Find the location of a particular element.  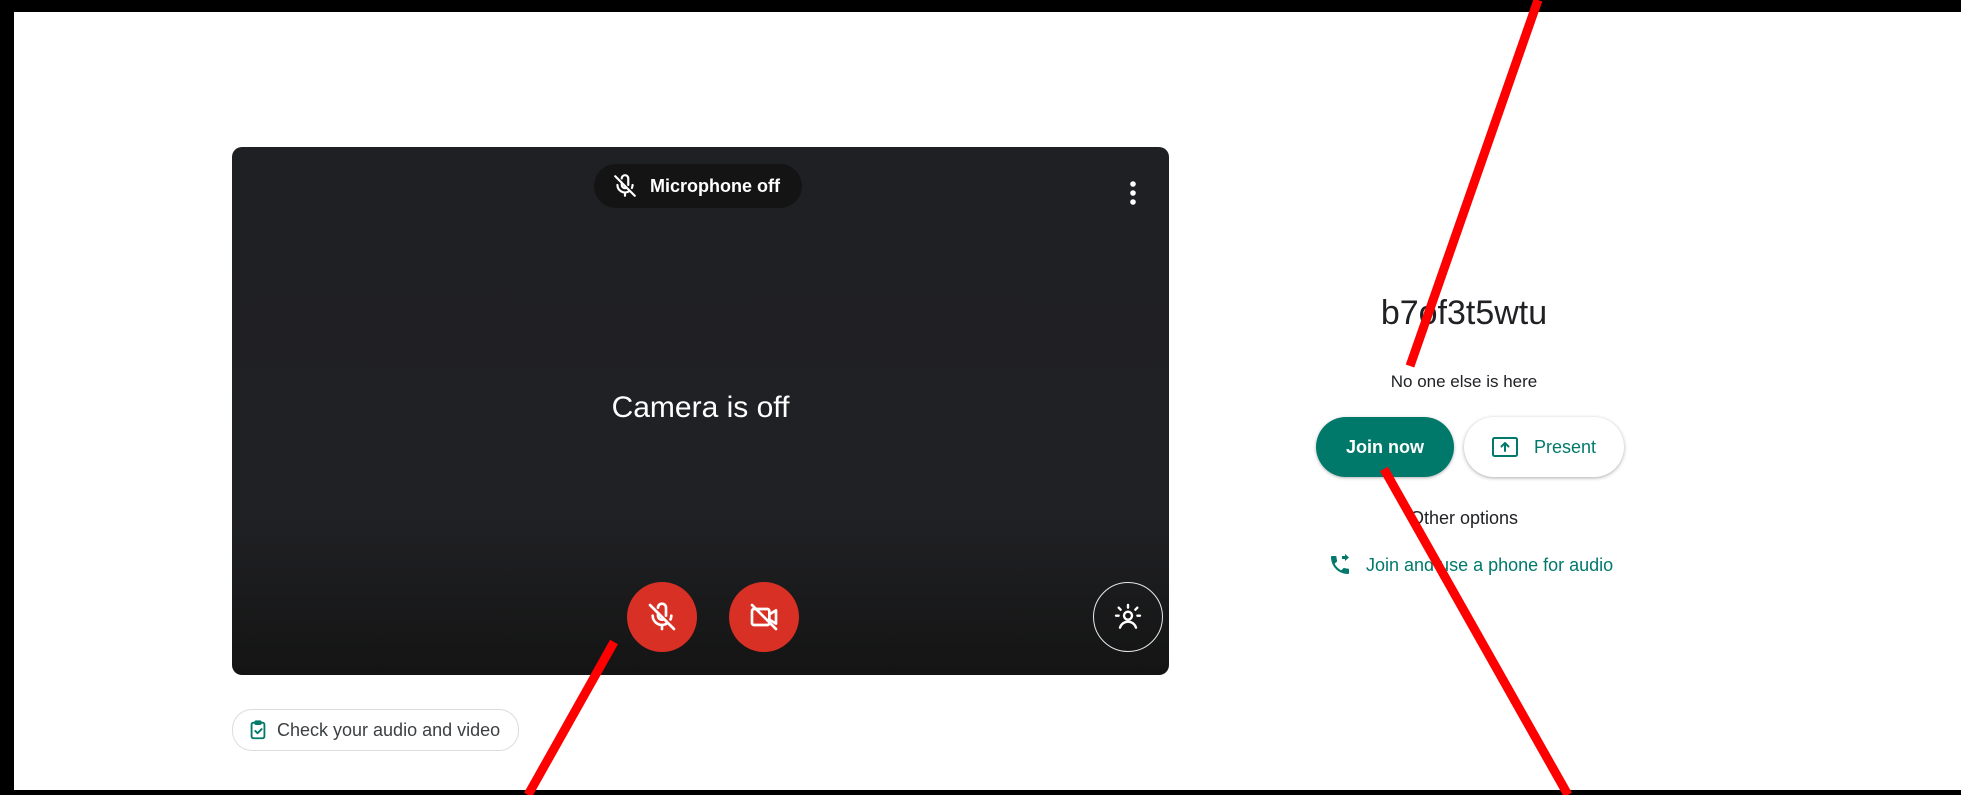

join-phone-audio-link: Join and use a phone for audio is located at coordinates (1470, 565).